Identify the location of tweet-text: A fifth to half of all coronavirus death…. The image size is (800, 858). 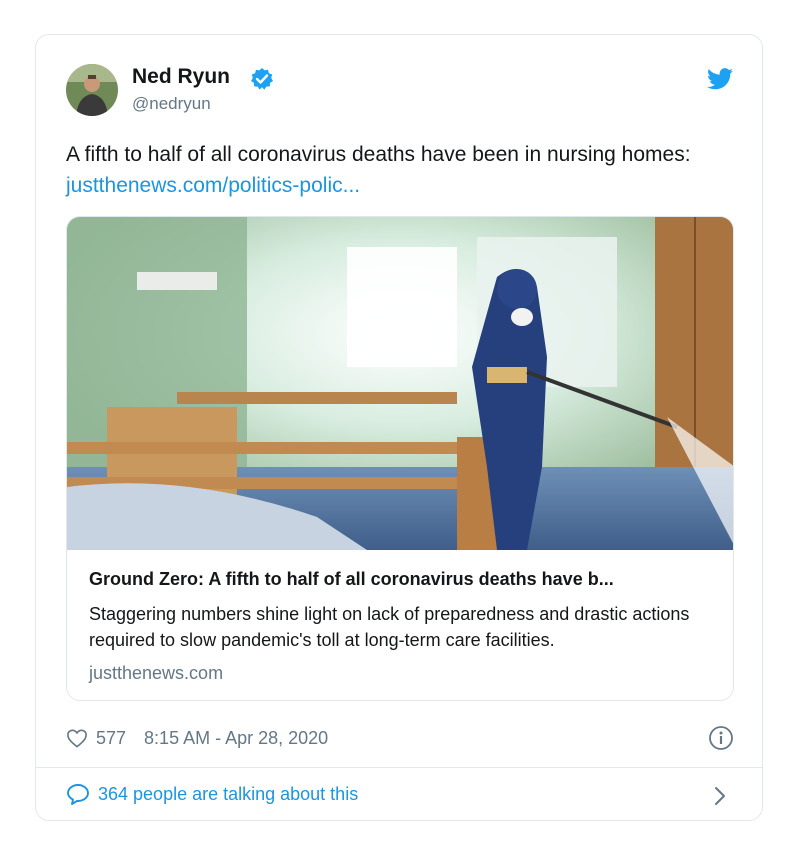
(396, 170).